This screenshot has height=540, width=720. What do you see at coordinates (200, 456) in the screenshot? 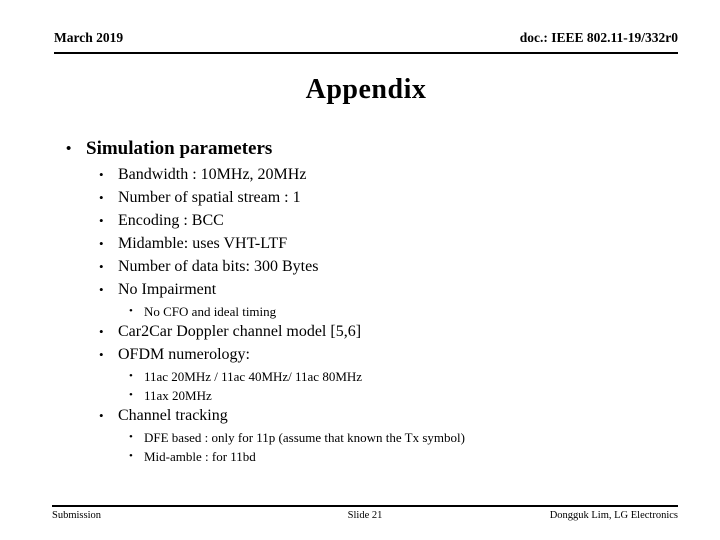
I see `bullet-text: Mid-amble : for 11bd` at bounding box center [200, 456].